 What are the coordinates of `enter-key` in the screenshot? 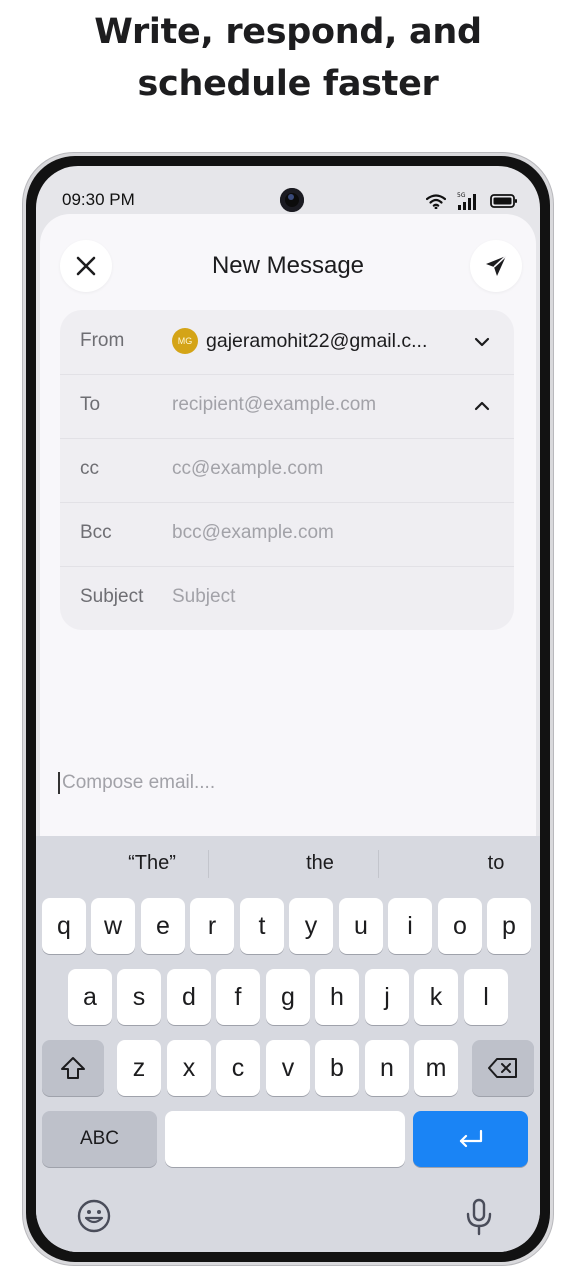 It's located at (470, 1139).